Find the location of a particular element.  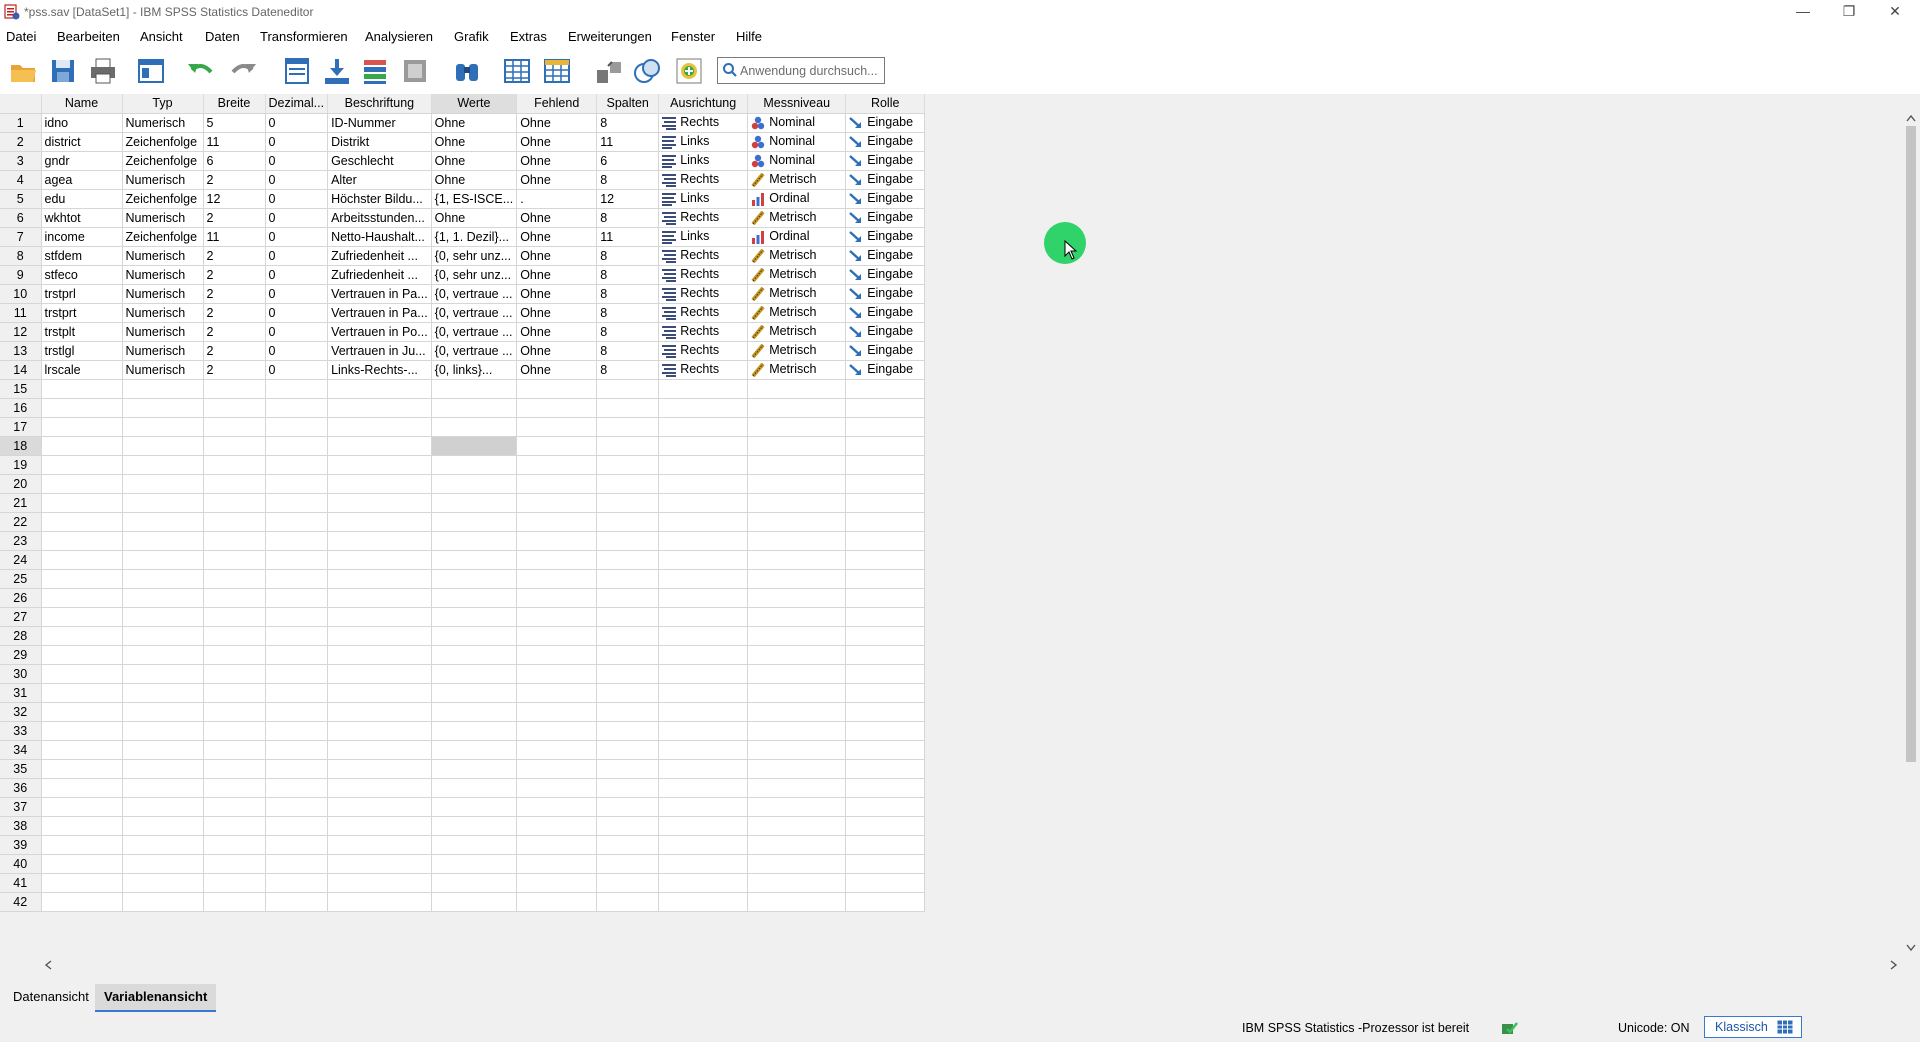

select-cases-icon is located at coordinates (647, 71).